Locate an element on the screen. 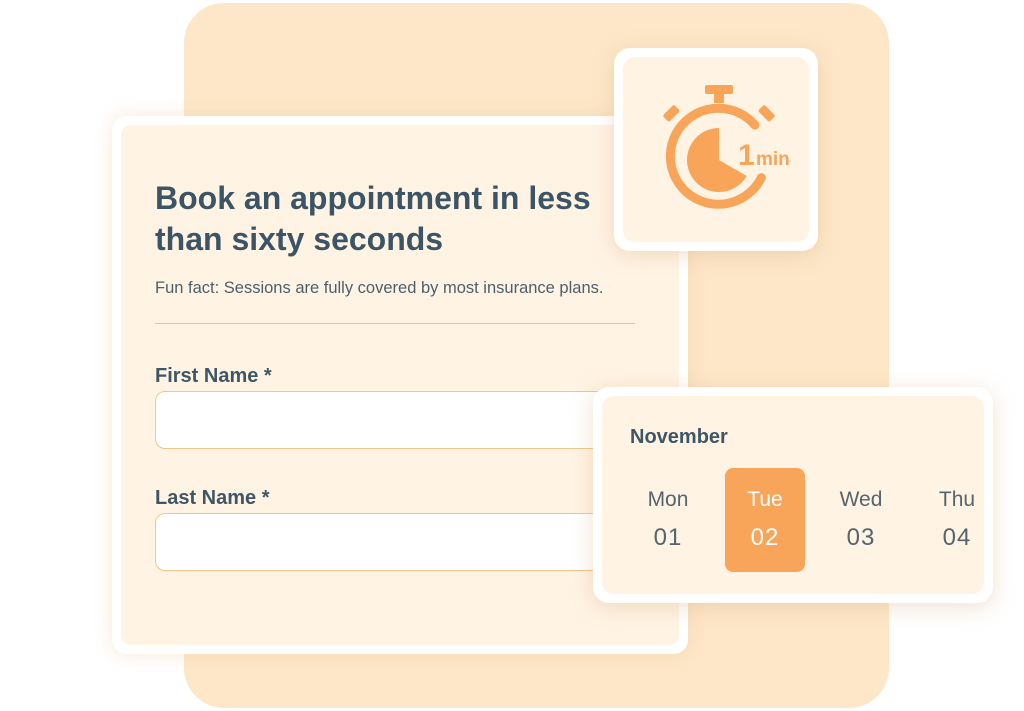 This screenshot has width=1024, height=711. day-option-tue: Tue 02 is located at coordinates (765, 520).